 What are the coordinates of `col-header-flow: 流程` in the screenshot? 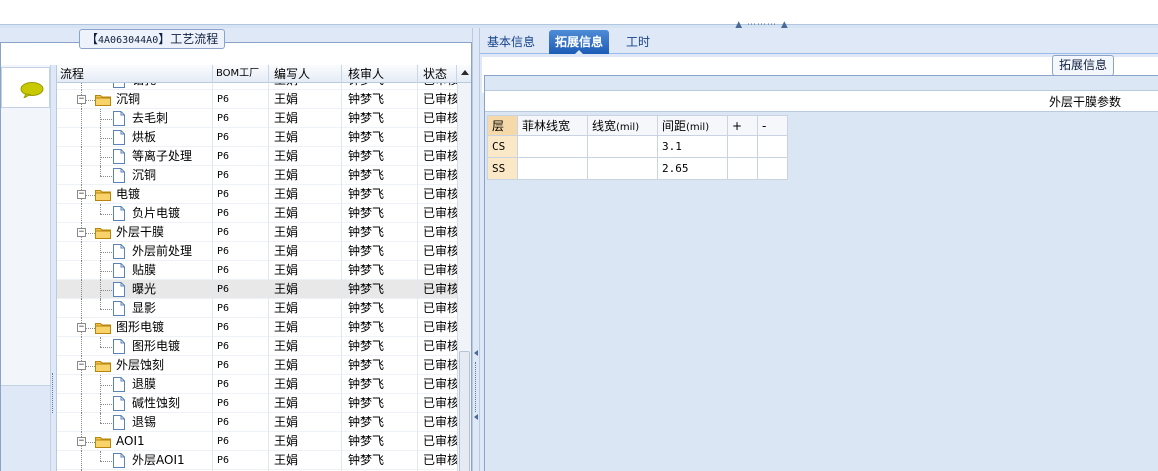 It's located at (135, 74).